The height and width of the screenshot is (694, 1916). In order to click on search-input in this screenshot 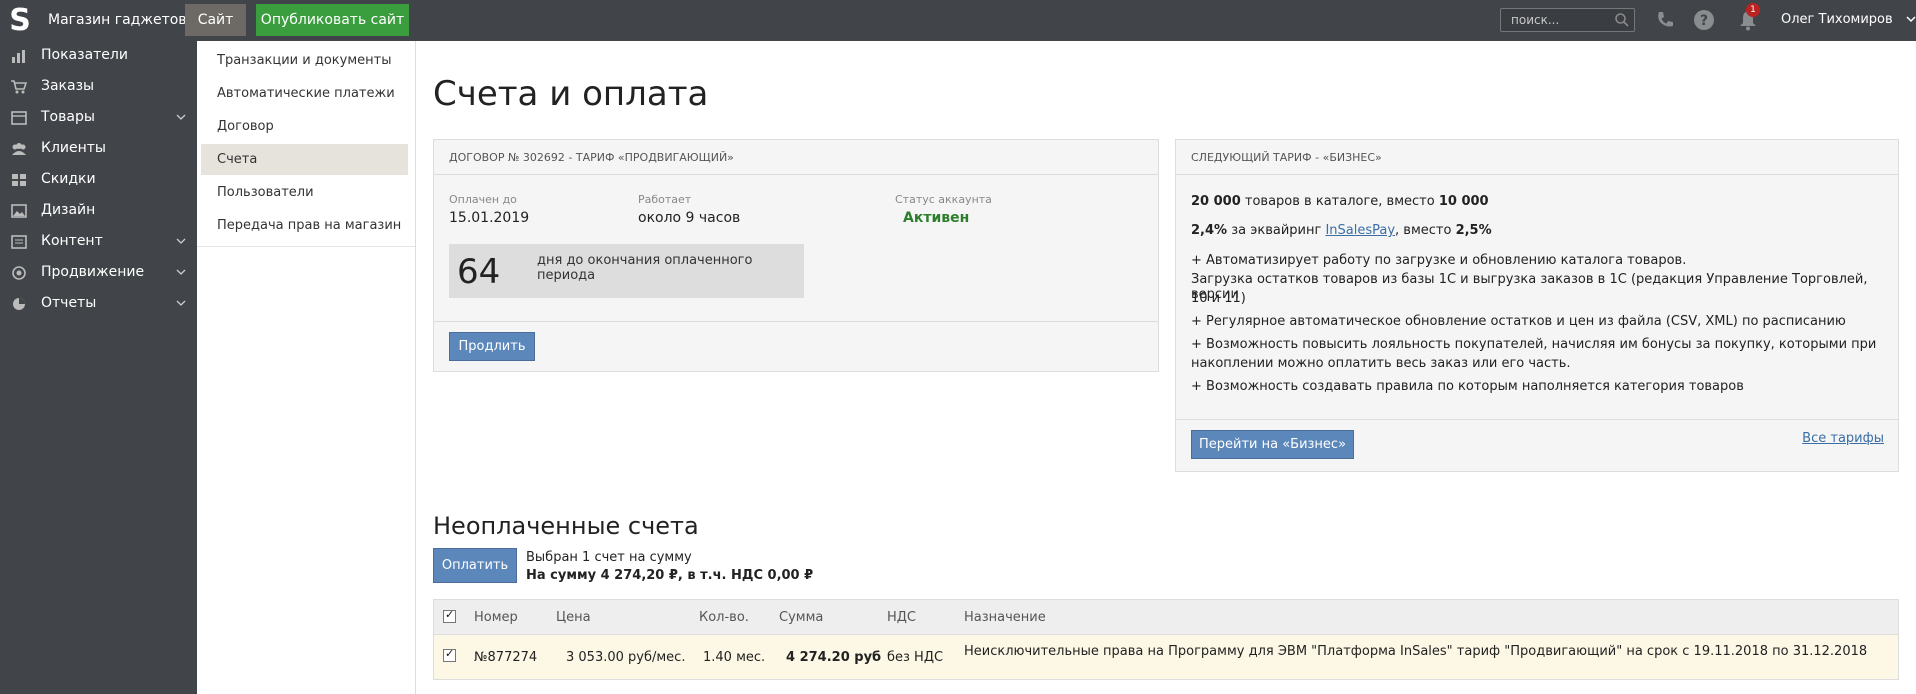, I will do `click(1555, 20)`.